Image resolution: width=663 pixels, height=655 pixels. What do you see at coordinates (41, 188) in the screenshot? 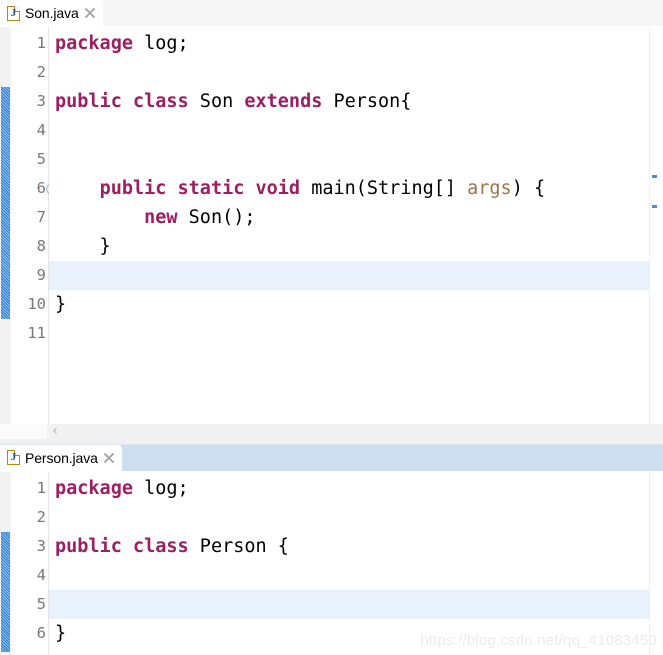
I see `line-number-text: 6` at bounding box center [41, 188].